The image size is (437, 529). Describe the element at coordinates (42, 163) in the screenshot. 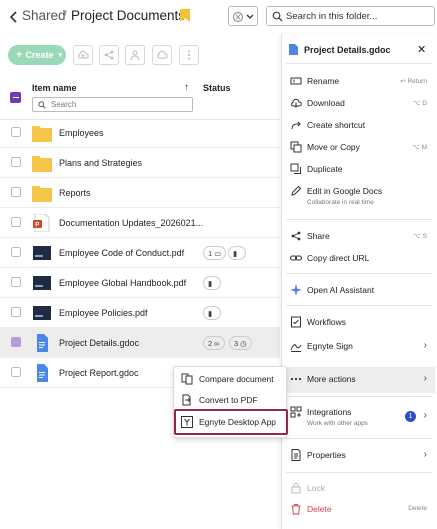

I see `folder-icon` at that location.